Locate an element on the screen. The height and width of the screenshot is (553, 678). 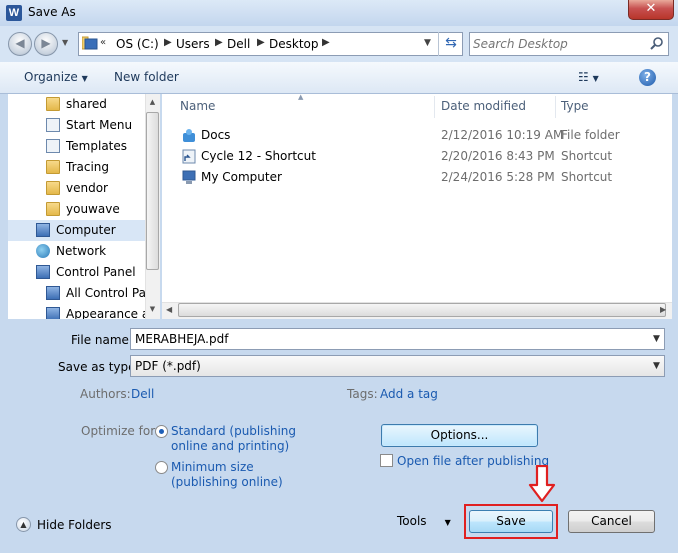
change-view-button: ☷ ▼ is located at coordinates (588, 77).